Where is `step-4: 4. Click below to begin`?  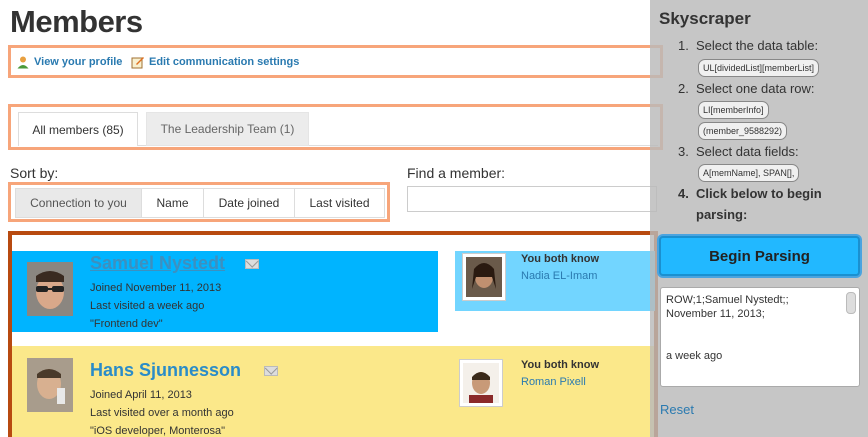 step-4: 4. Click below to begin is located at coordinates (750, 193).